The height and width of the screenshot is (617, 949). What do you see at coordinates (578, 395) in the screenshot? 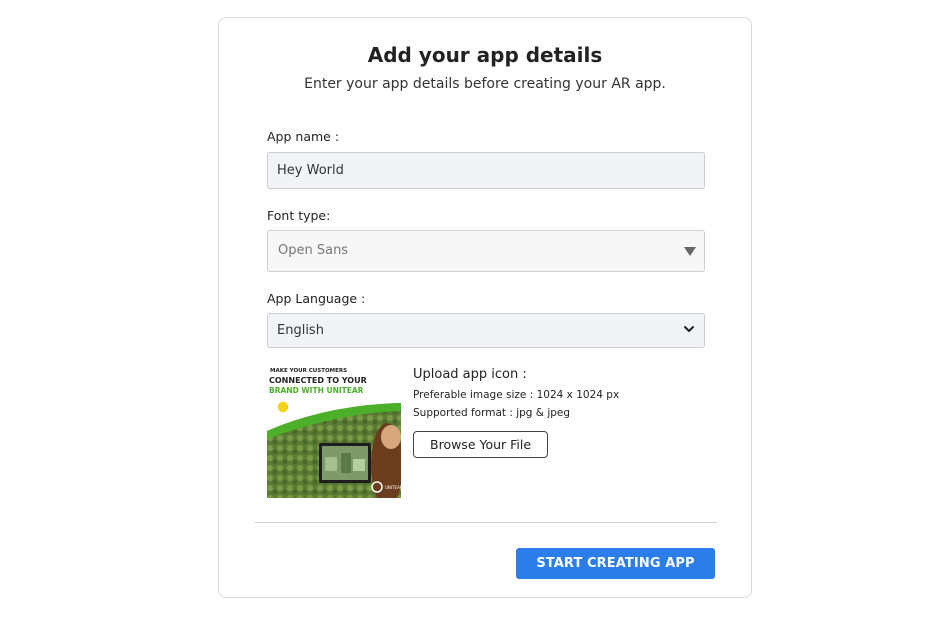
I see `image-size-value: 1024 x 1024 px` at bounding box center [578, 395].